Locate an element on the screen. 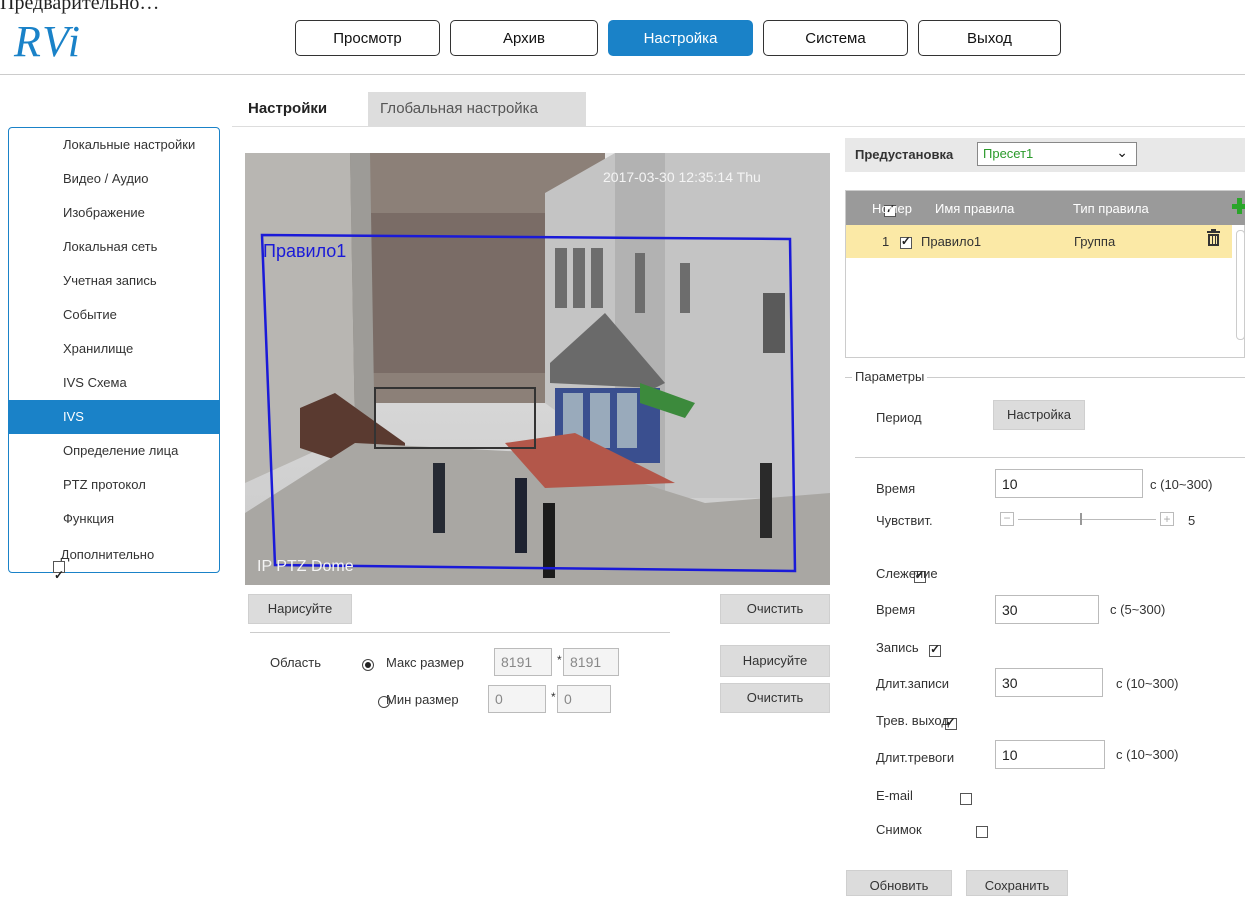  track-time-range: с (5~300) is located at coordinates (1138, 609).